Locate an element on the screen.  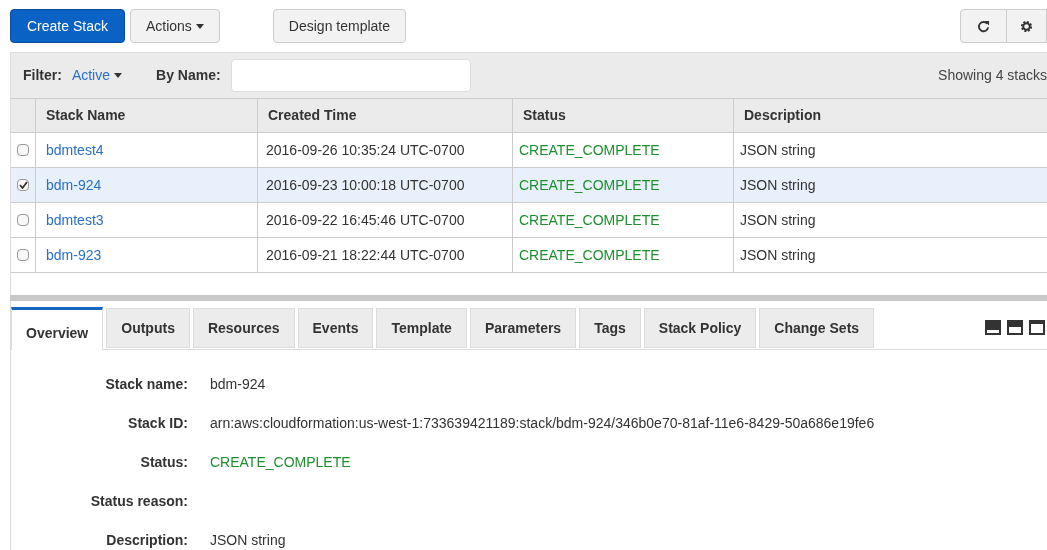
split-pane-icon is located at coordinates (1015, 327).